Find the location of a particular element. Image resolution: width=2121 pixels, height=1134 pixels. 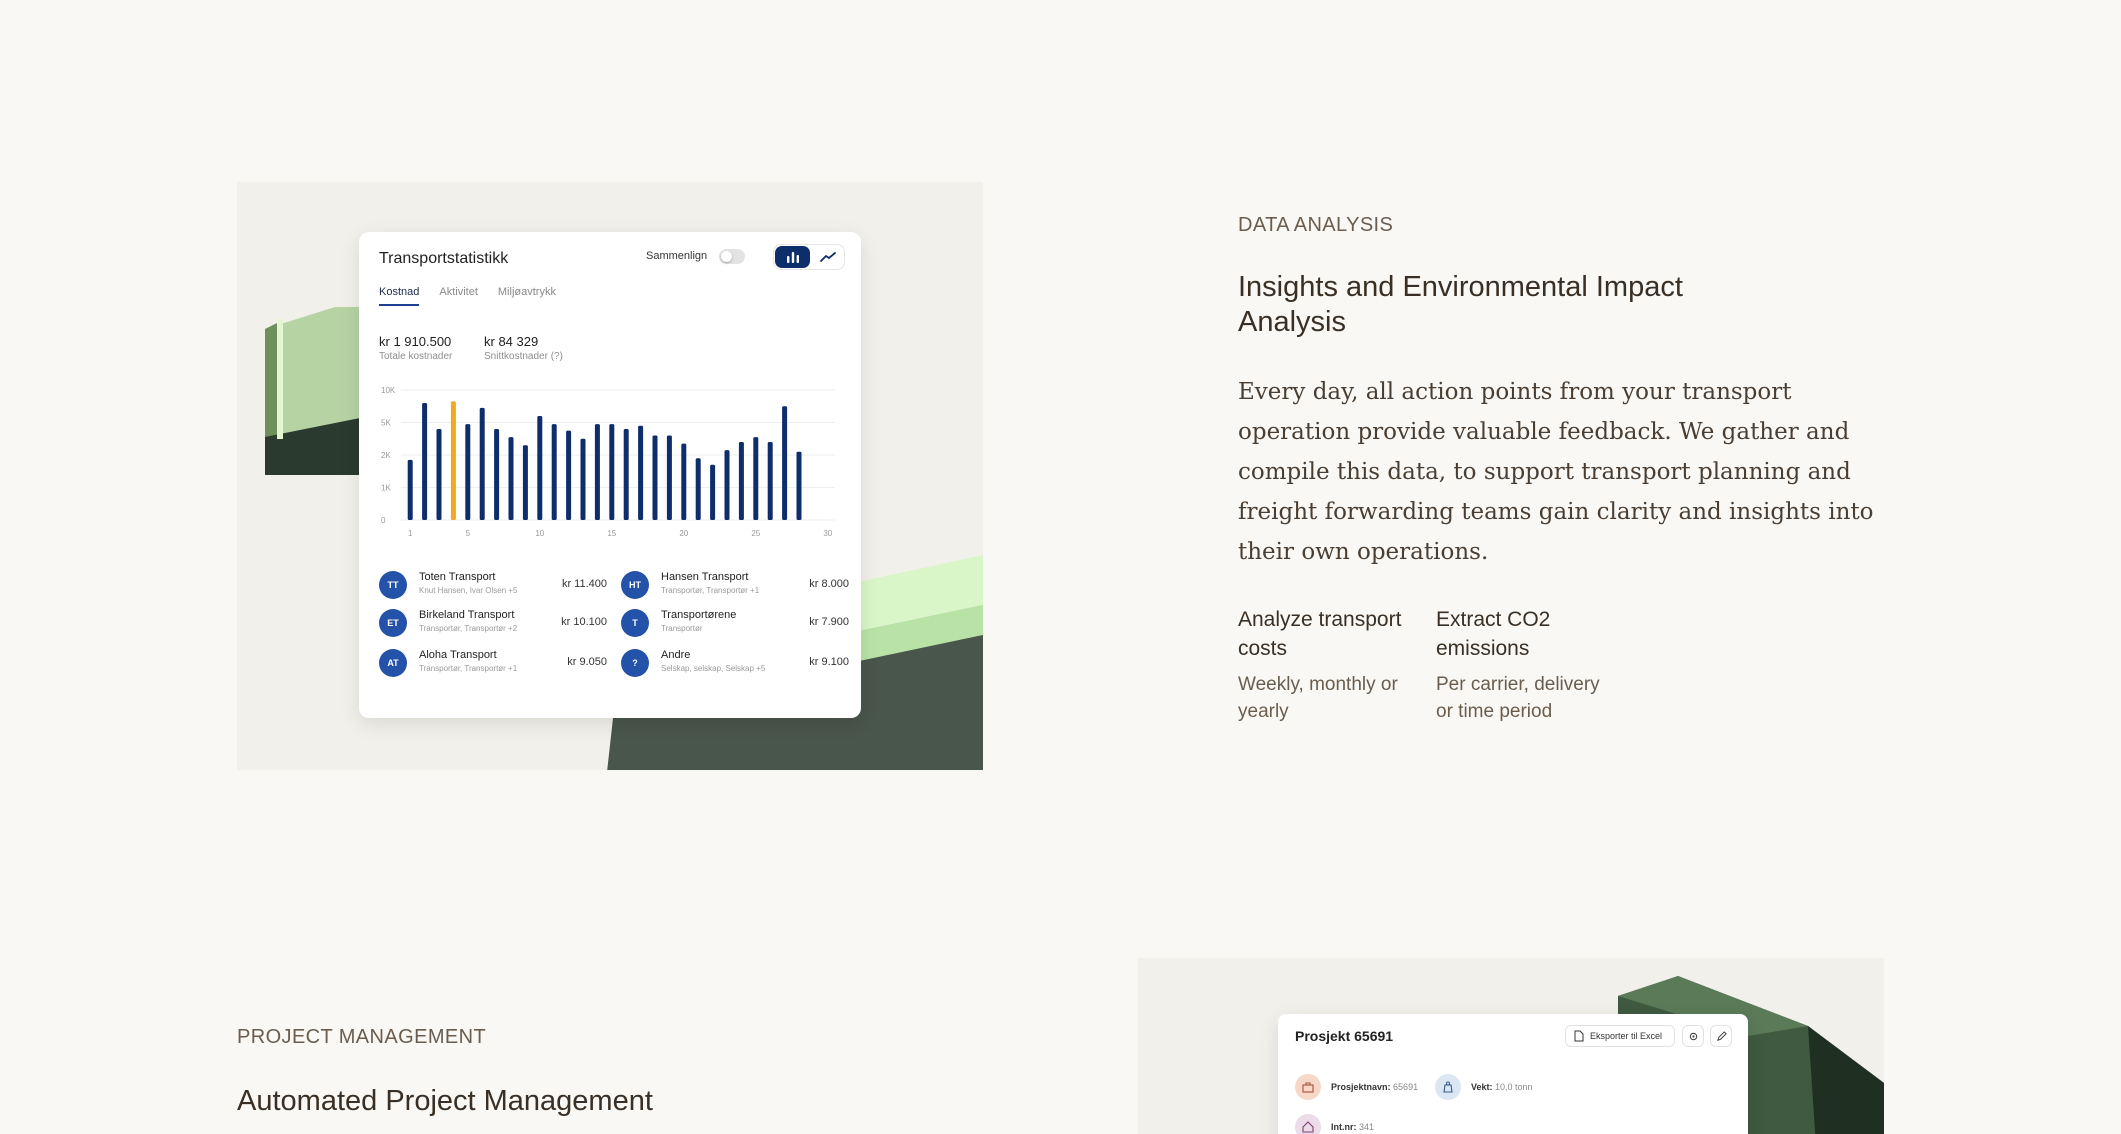

feature-desc: Per carrier, delivery or time period is located at coordinates (1518, 698).